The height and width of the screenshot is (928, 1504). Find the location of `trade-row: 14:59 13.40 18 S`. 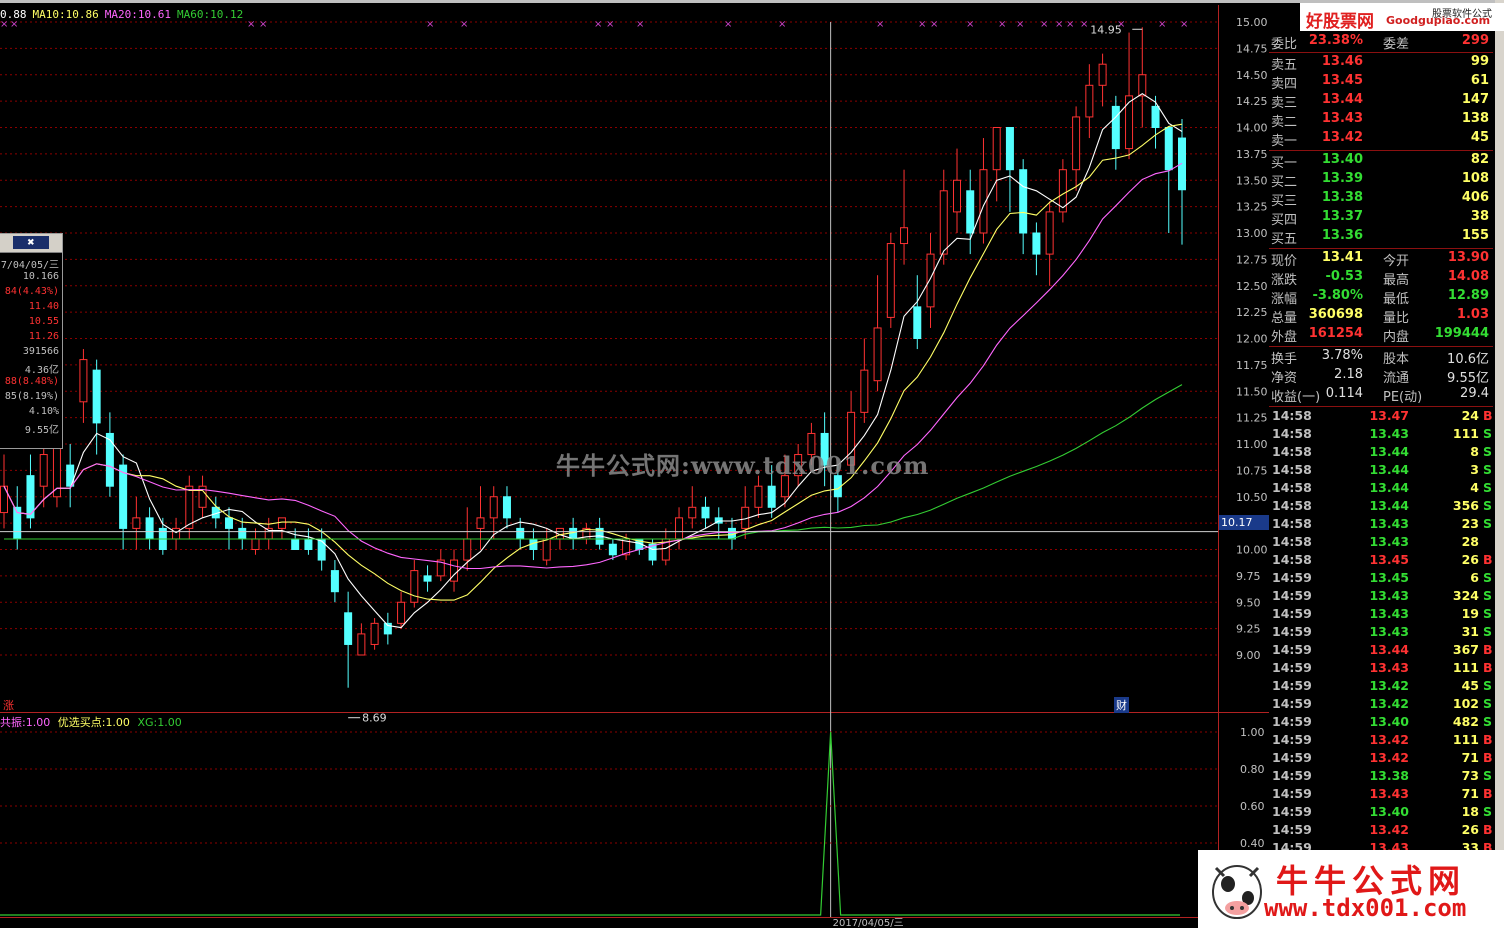

trade-row: 14:59 13.40 18 S is located at coordinates (1381, 813).